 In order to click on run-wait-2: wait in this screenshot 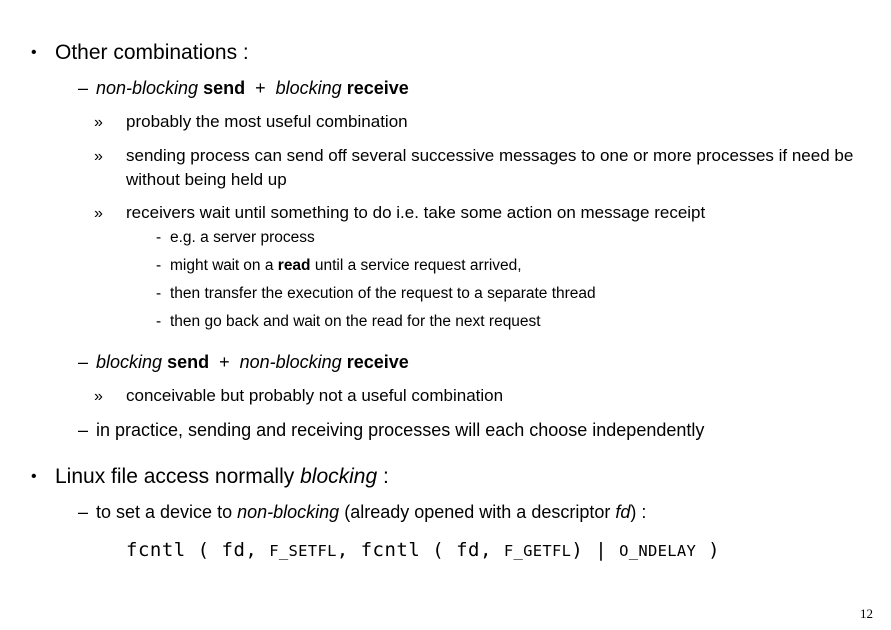, I will do `click(307, 321)`.